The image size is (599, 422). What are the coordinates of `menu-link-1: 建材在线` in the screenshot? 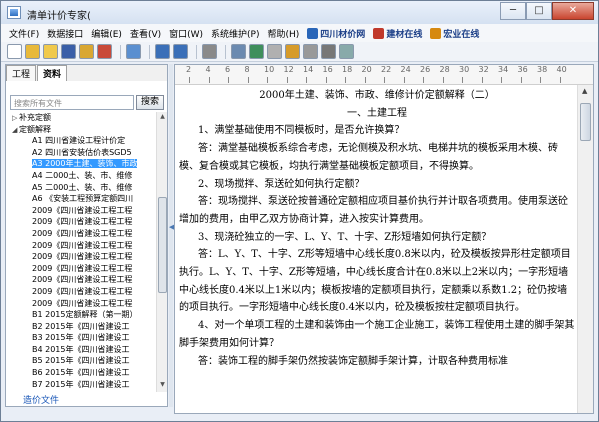 It's located at (397, 33).